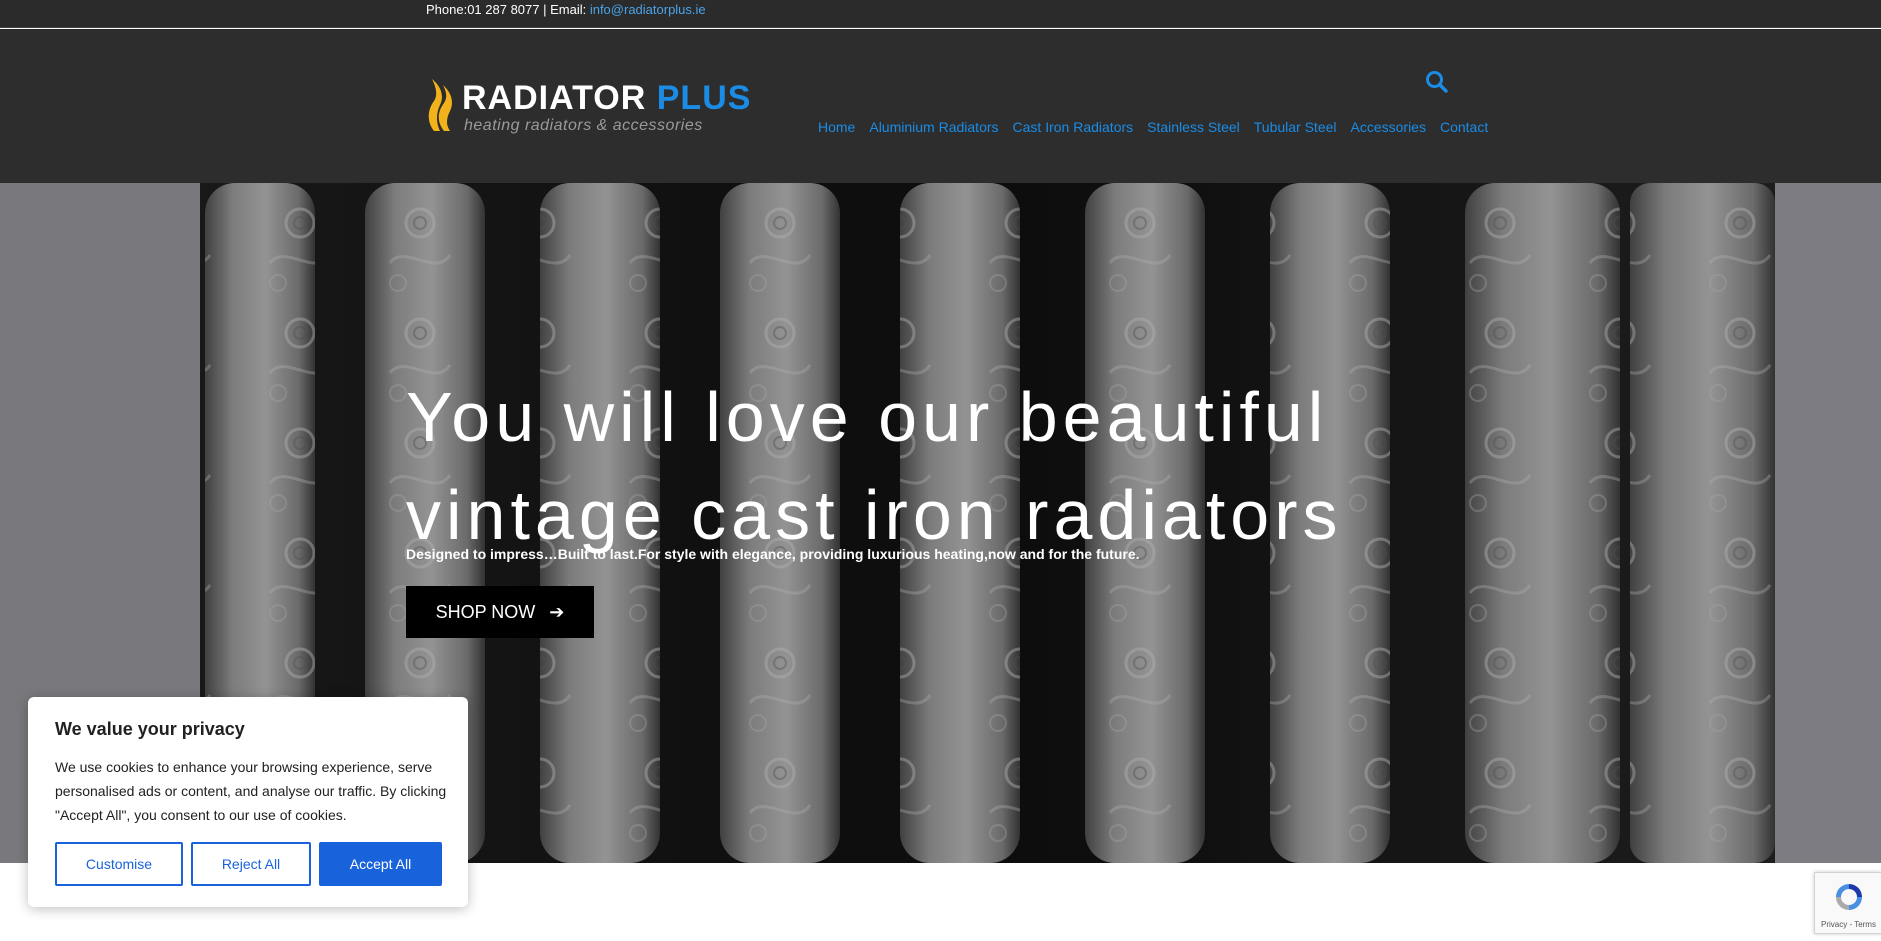 Image resolution: width=1881 pixels, height=941 pixels. What do you see at coordinates (1848, 924) in the screenshot?
I see `recaptcha-footer-text: Privacy - Terms` at bounding box center [1848, 924].